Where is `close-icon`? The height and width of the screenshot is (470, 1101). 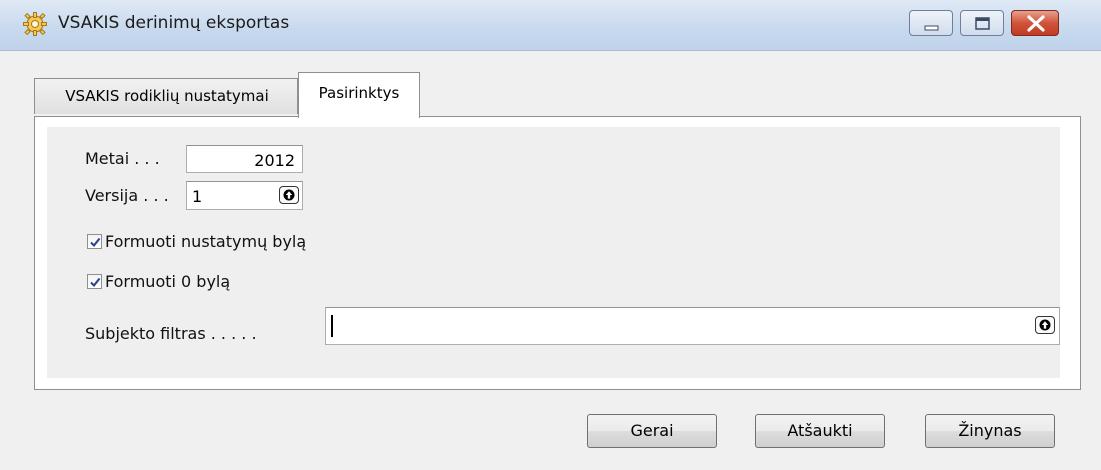
close-icon is located at coordinates (1036, 23).